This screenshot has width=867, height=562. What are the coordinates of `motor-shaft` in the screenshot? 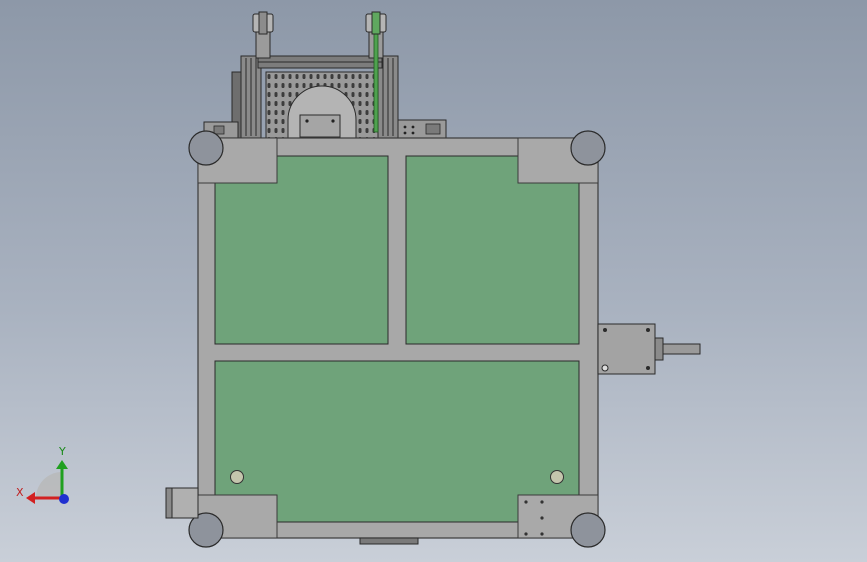 It's located at (681, 349).